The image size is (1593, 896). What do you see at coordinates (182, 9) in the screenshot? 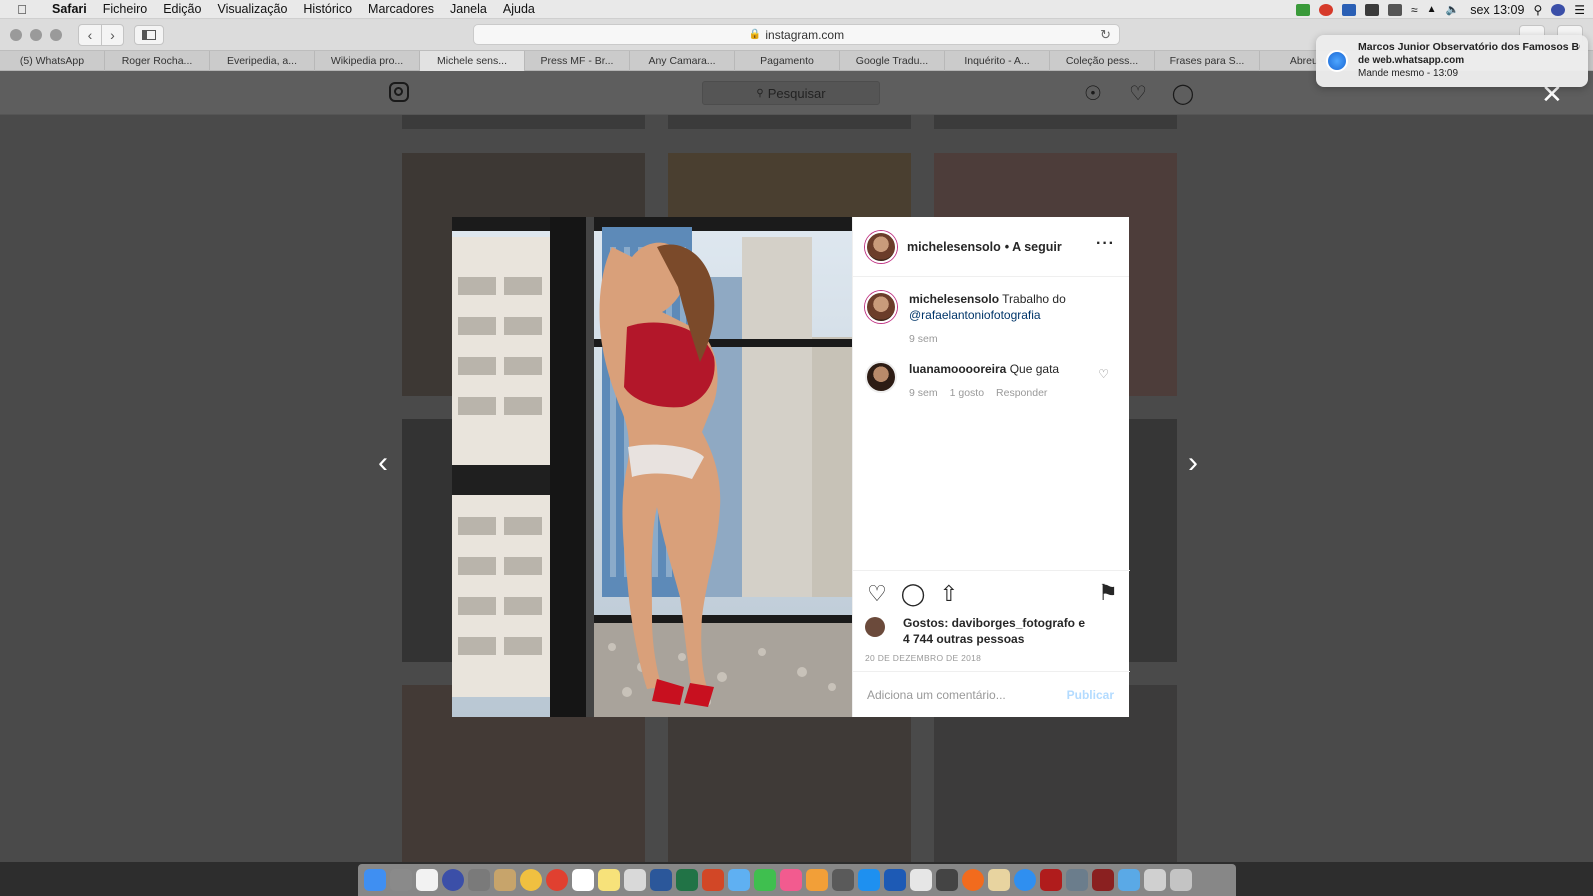
I see `menu-edicao: Edição` at bounding box center [182, 9].